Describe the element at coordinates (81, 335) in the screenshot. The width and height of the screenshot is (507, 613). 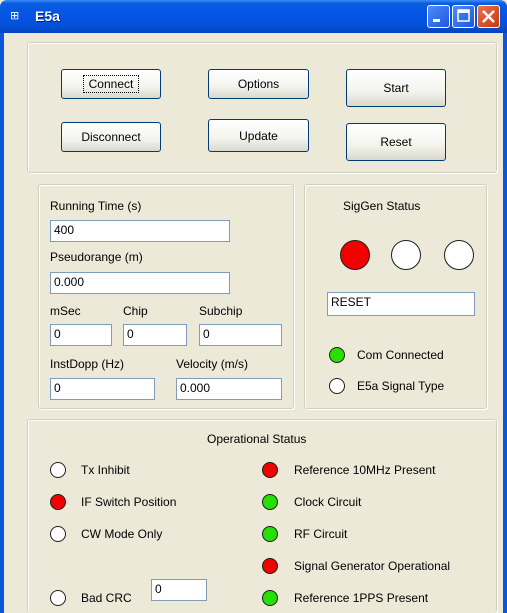
I see `msec-field: 0` at that location.